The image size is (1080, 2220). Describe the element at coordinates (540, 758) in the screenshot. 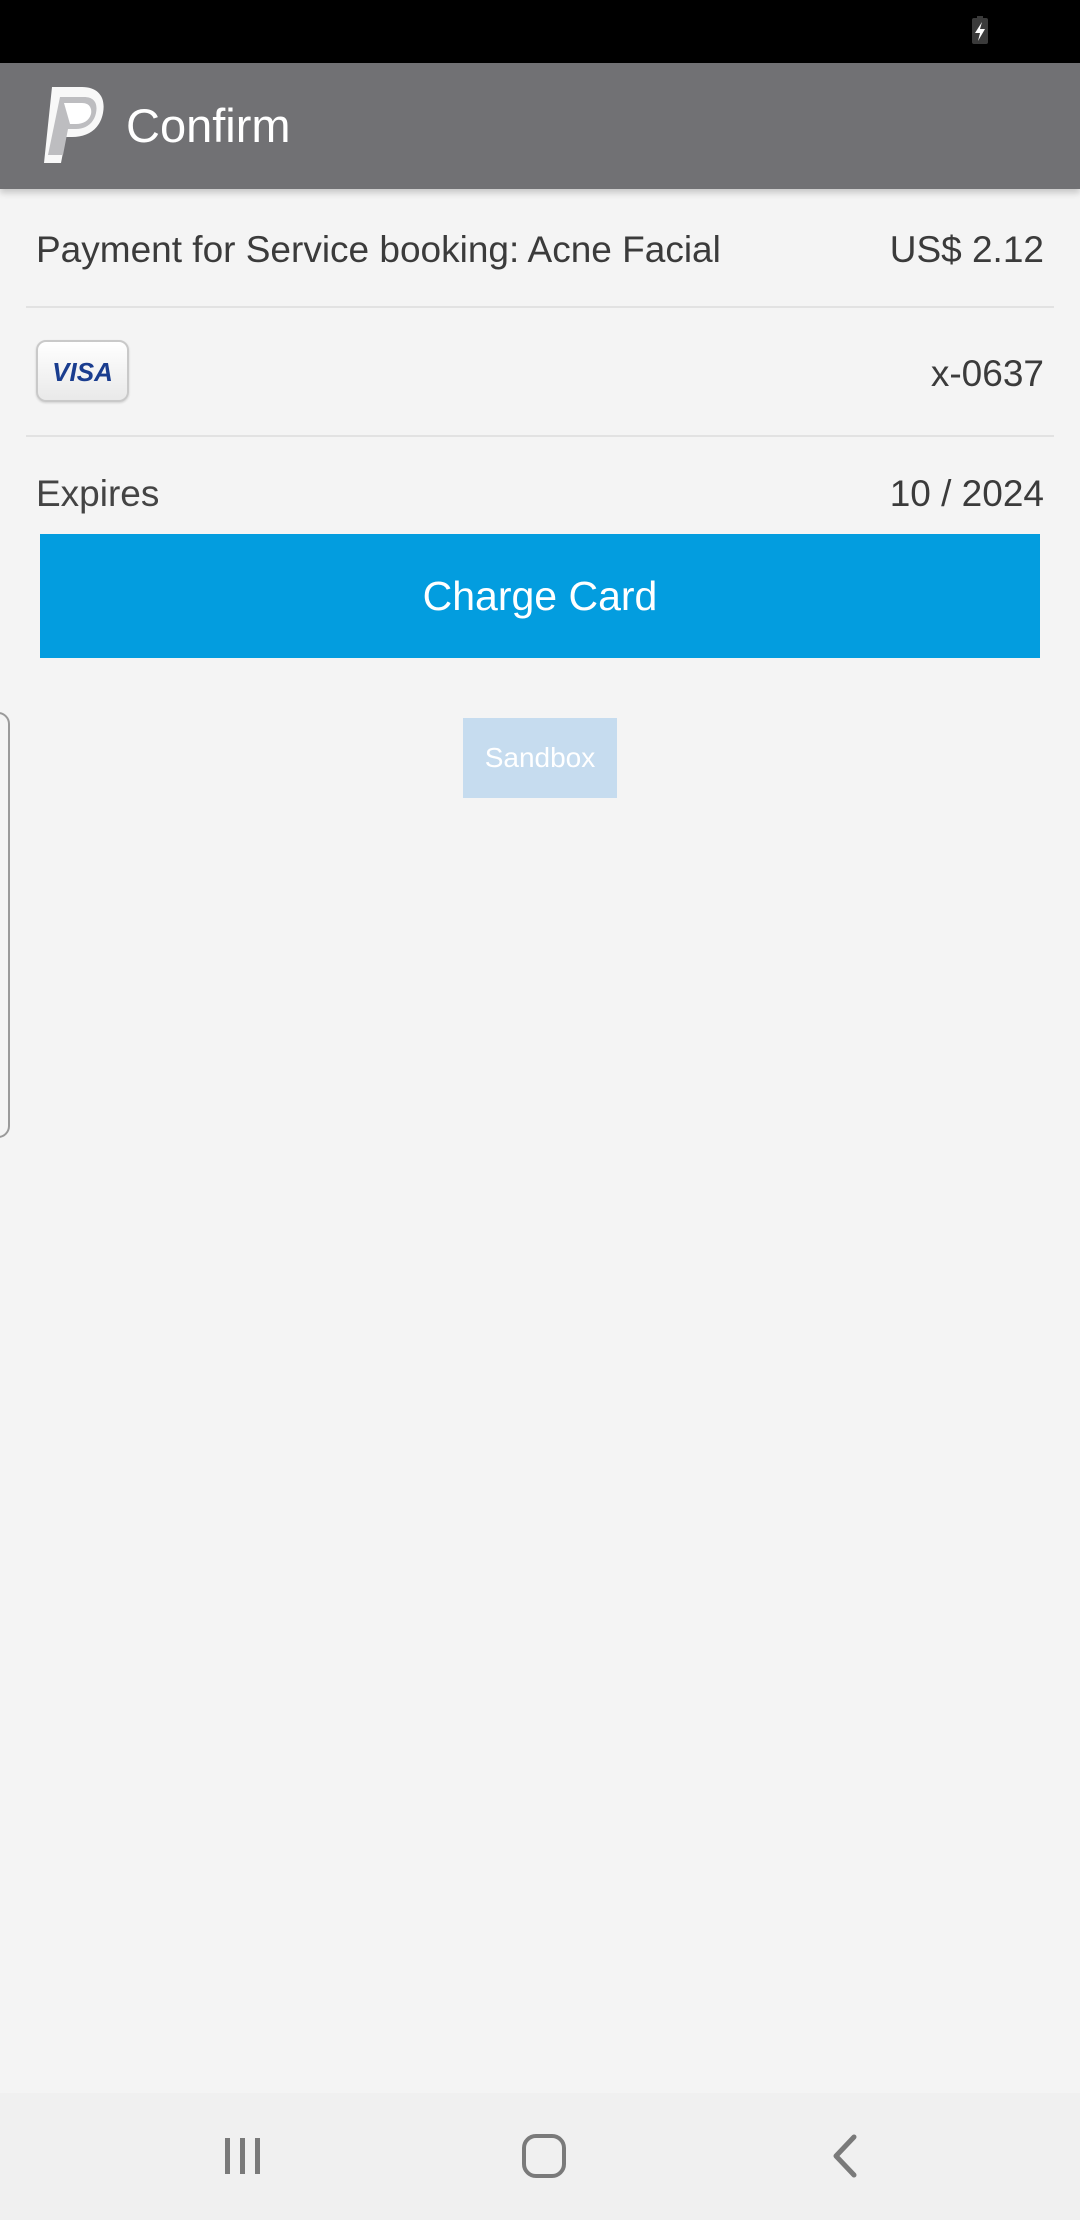

I see `sandbox-badge: Sandbox` at that location.